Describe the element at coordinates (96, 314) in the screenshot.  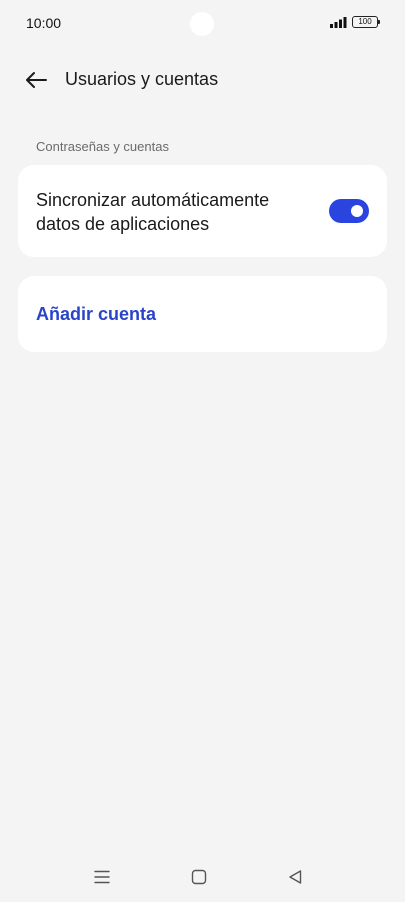
I see `add-account-label: Añadir cuenta` at that location.